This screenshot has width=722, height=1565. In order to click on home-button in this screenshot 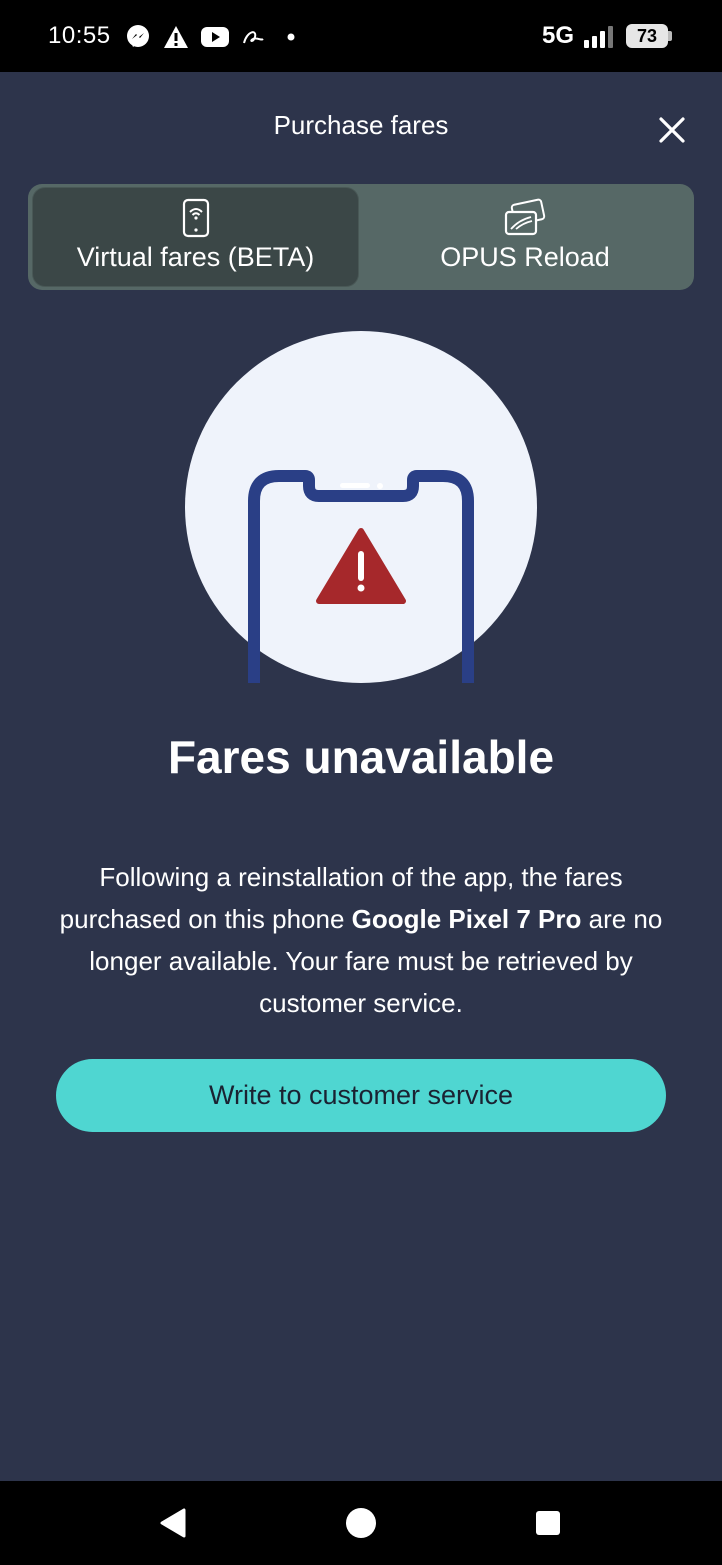, I will do `click(361, 1523)`.